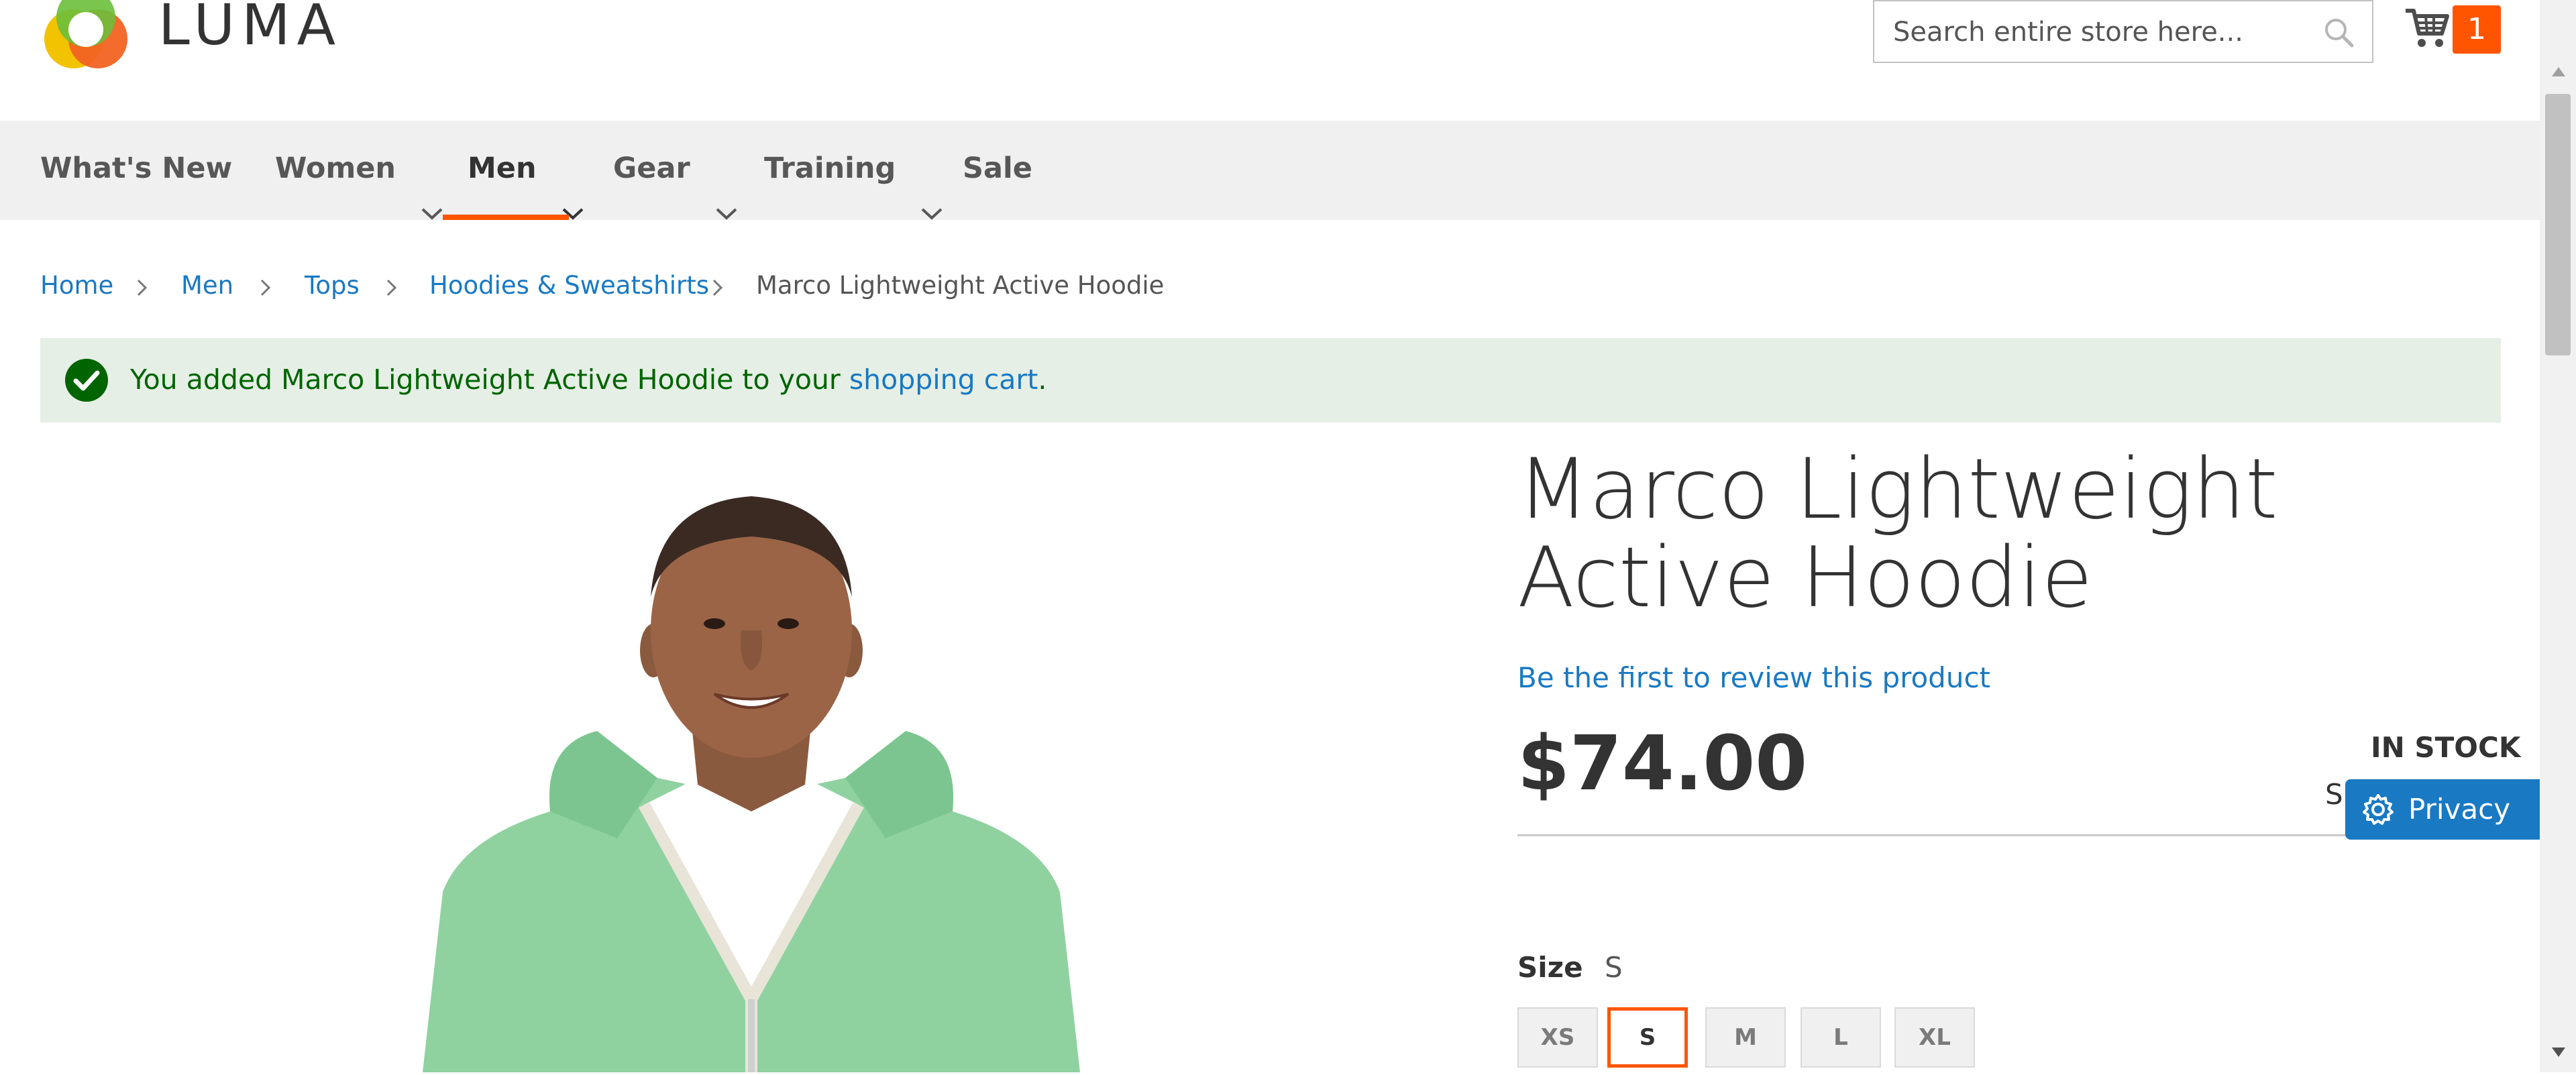  I want to click on breadcrumb-men: Men, so click(207, 285).